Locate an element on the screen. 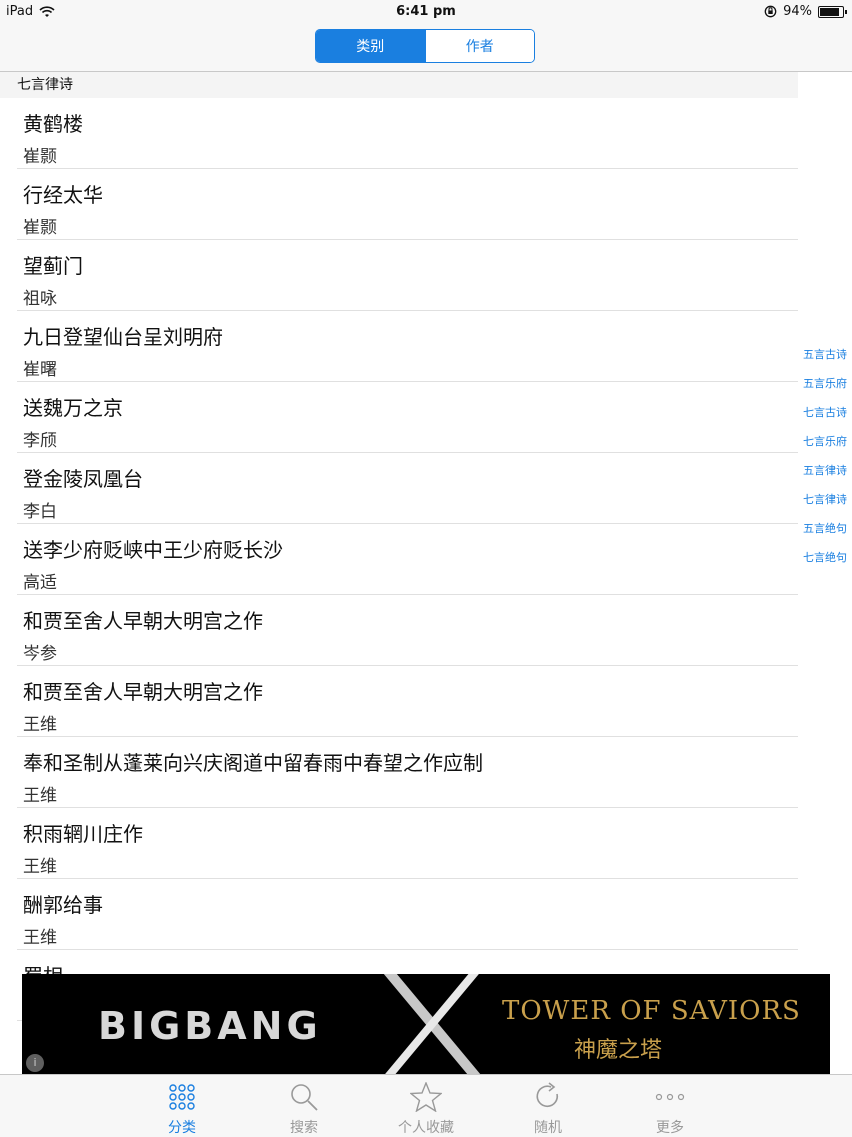 The width and height of the screenshot is (852, 1137). ad-banner: BIGBANG TOWER OF SAVIORS 神魔之塔 is located at coordinates (426, 1024).